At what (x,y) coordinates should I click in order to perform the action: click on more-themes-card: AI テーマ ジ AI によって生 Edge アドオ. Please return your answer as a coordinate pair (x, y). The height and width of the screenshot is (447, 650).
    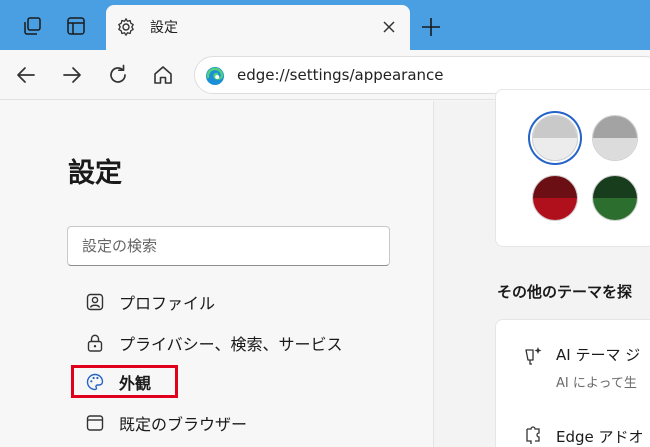
    Looking at the image, I should click on (572, 383).